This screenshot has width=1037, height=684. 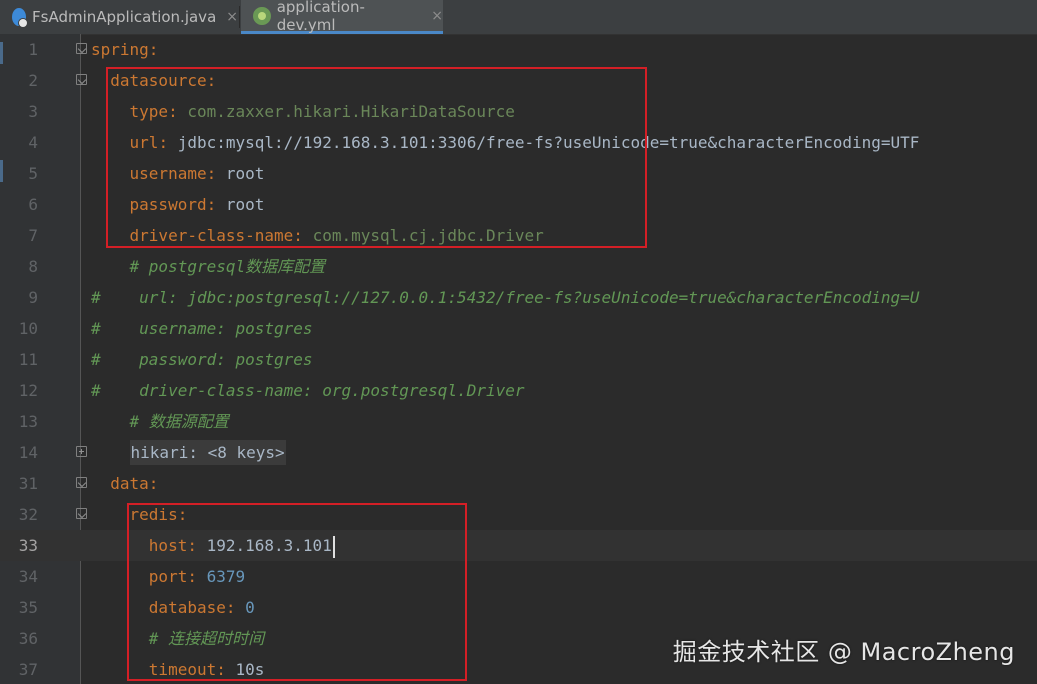 I want to click on line-number: 5, so click(x=33, y=173).